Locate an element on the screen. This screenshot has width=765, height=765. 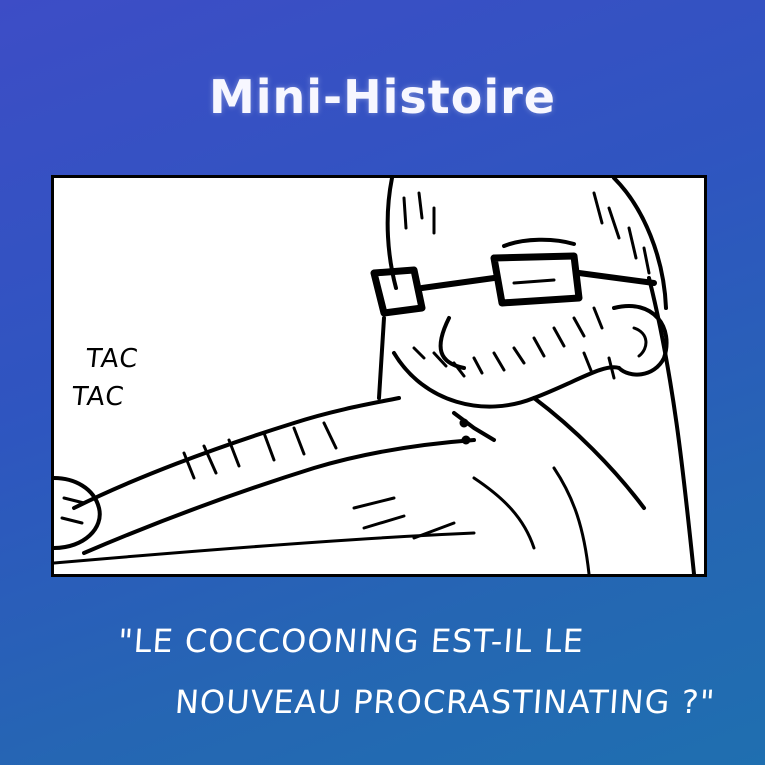
page-title: Mini-Histoire is located at coordinates (382, 97).